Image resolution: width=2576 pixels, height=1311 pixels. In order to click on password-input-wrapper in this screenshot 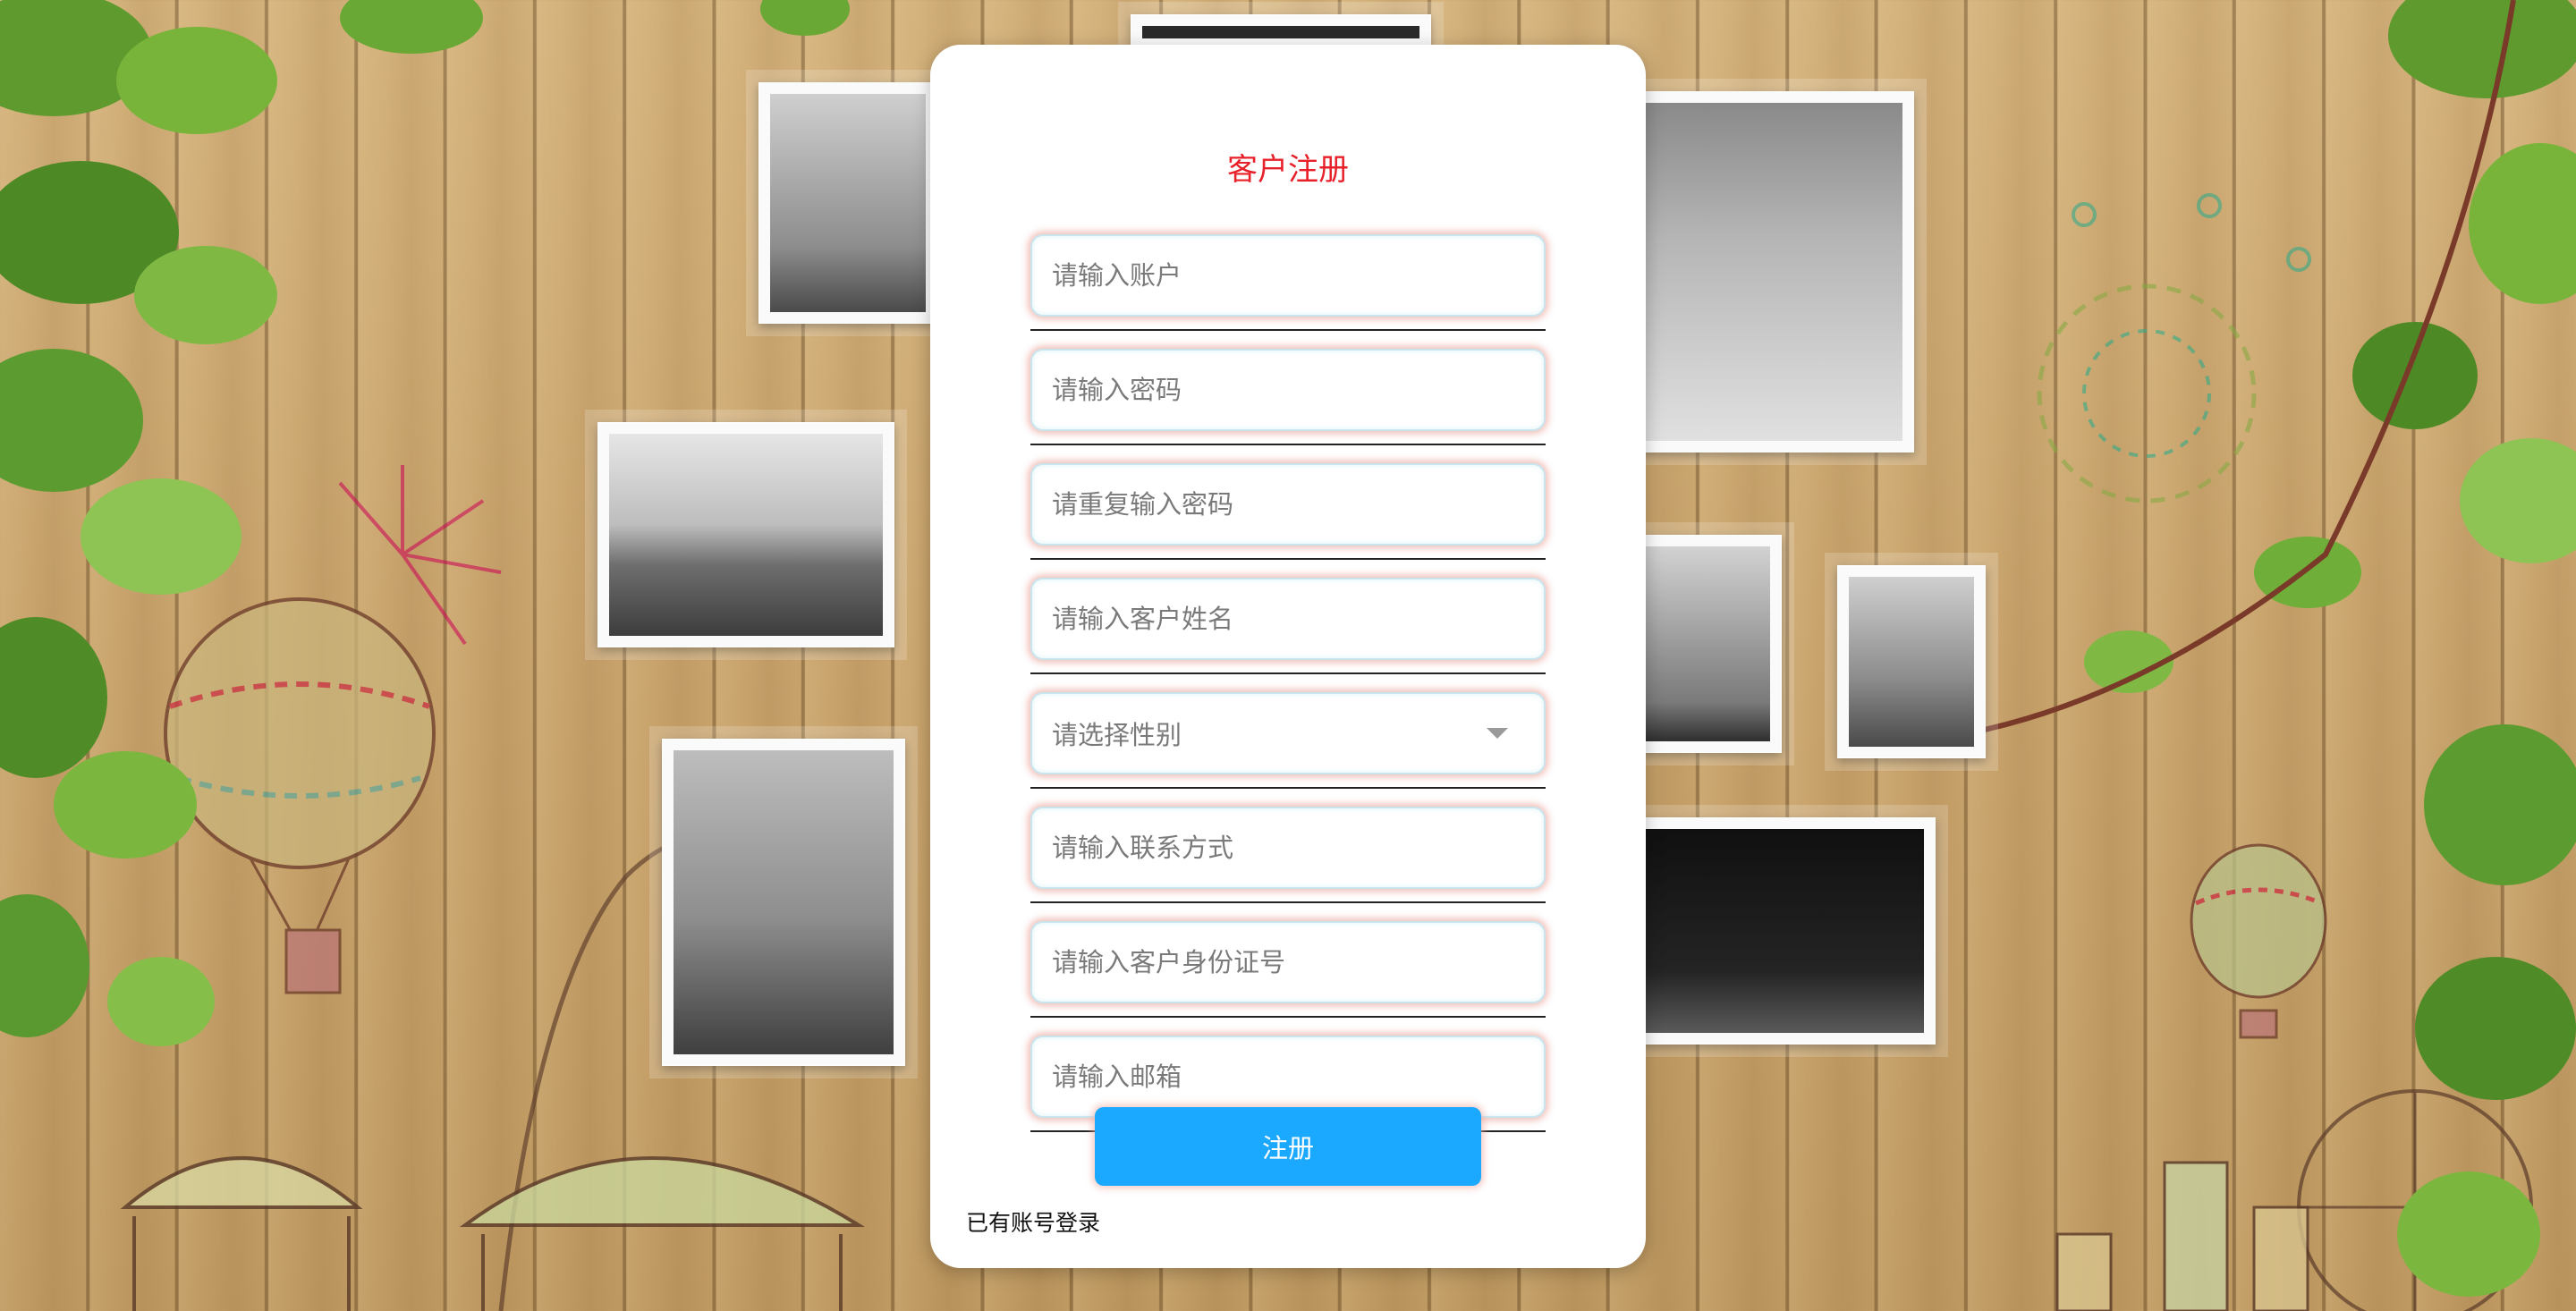, I will do `click(1288, 390)`.